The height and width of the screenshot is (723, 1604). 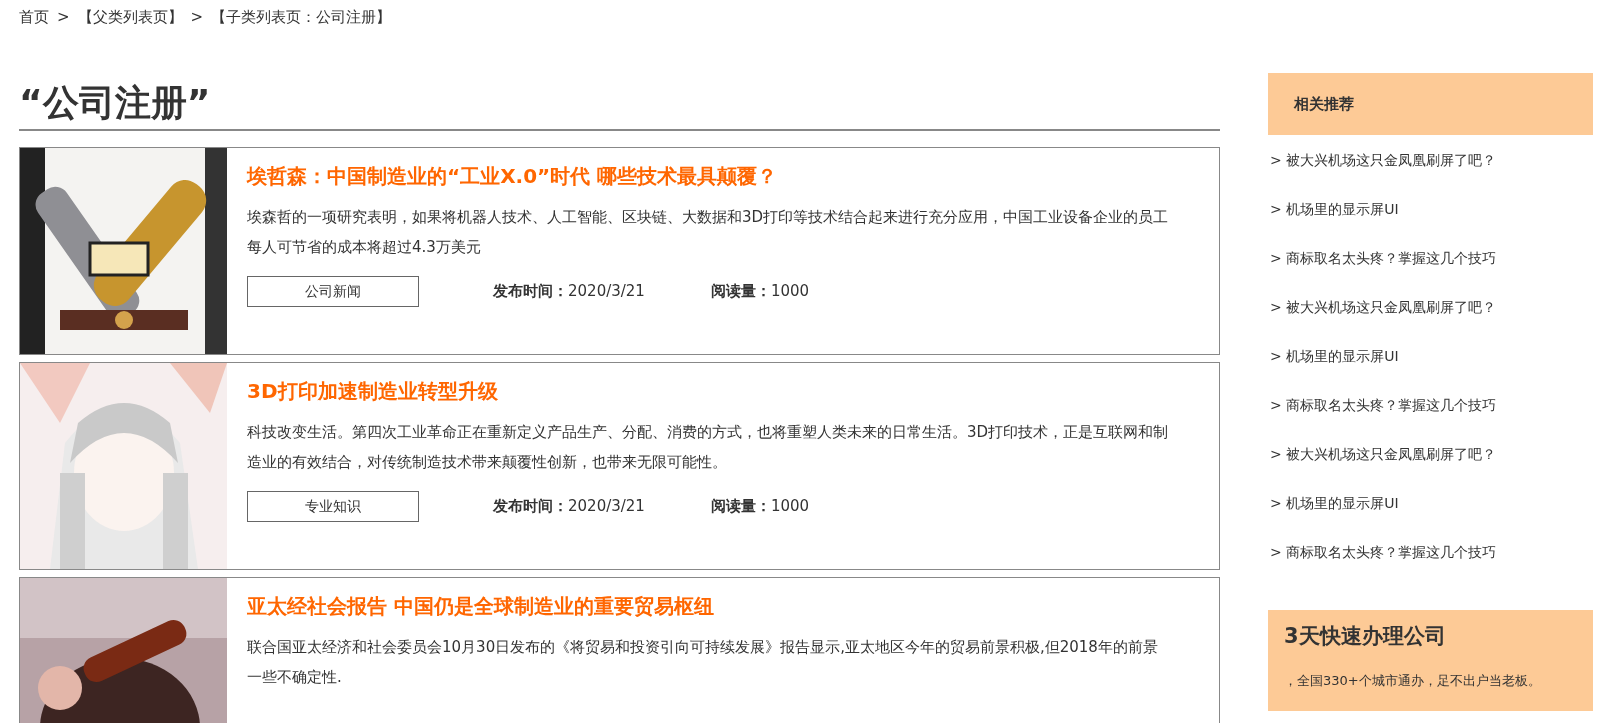 What do you see at coordinates (130, 18) in the screenshot?
I see `breadcrumb-link: 【父类列表页】` at bounding box center [130, 18].